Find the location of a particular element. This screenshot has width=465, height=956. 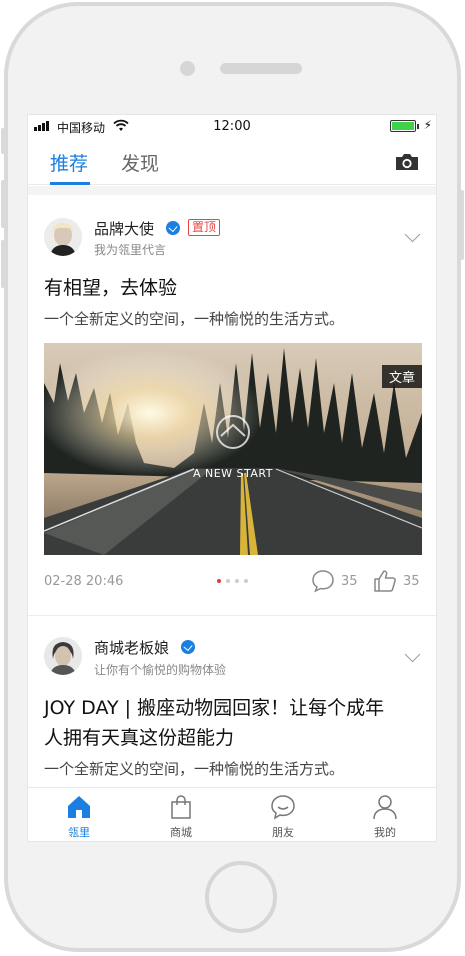

bottom-nav: 瓴里 商城 朋友 我的 is located at coordinates (232, 814).